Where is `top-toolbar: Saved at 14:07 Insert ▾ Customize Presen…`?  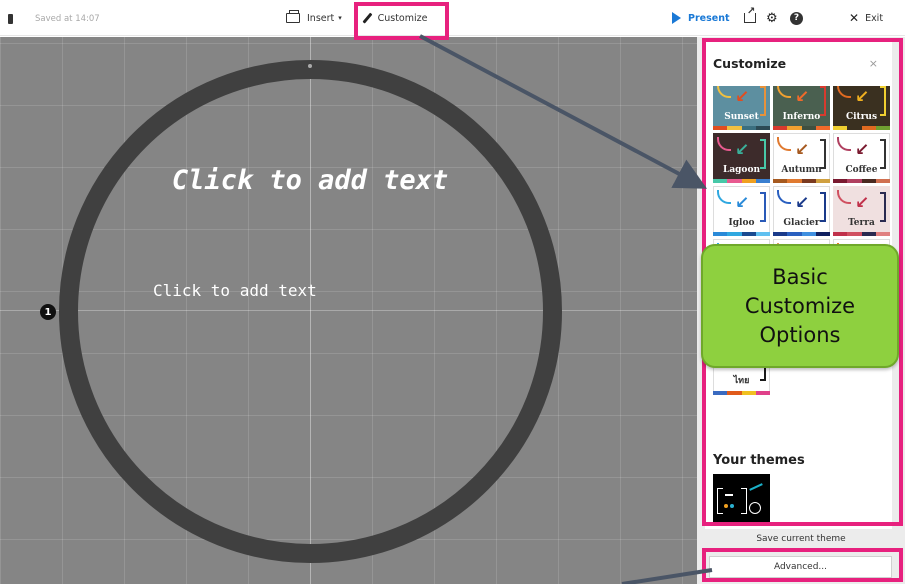 top-toolbar: Saved at 14:07 Insert ▾ Customize Presen… is located at coordinates (452, 18).